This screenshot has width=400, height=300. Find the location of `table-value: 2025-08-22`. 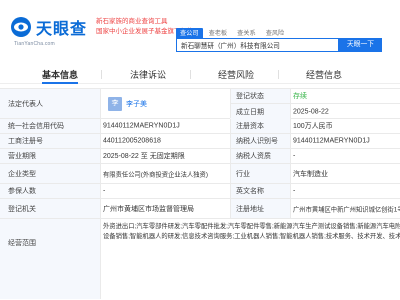

table-value: 2025-08-22 is located at coordinates (311, 111).